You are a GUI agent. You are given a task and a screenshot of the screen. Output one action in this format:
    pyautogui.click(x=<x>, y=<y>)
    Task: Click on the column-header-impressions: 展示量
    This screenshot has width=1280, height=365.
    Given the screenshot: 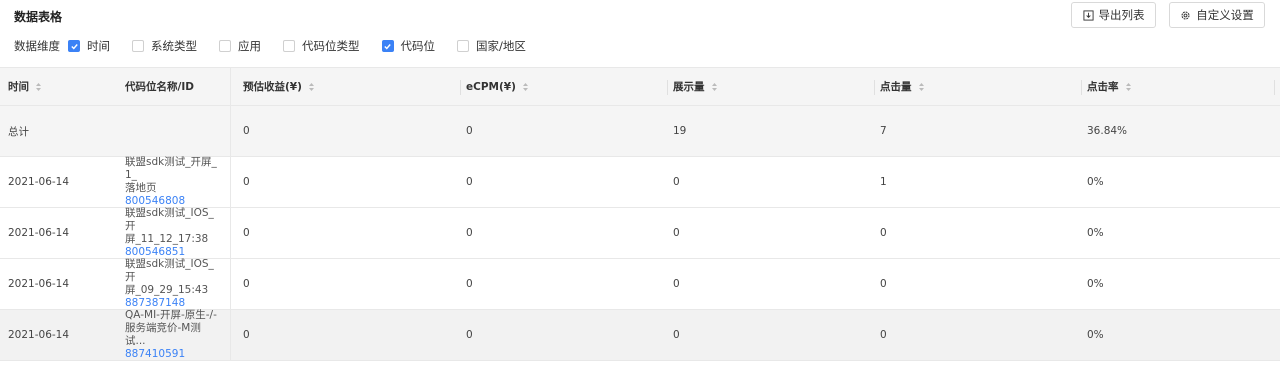 What is the action you would take?
    pyautogui.click(x=773, y=86)
    